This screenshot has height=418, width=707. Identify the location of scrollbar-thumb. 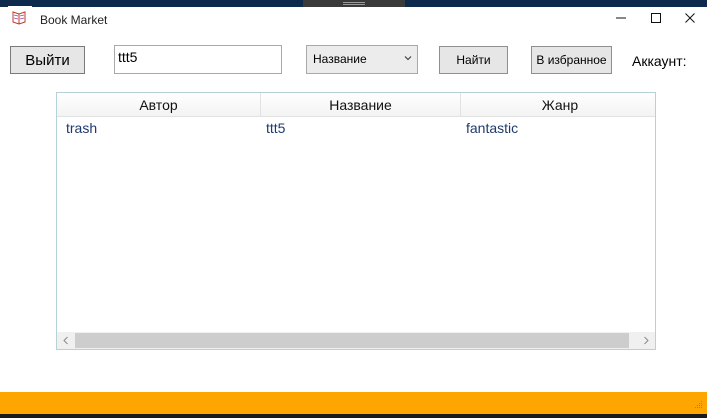
(352, 340).